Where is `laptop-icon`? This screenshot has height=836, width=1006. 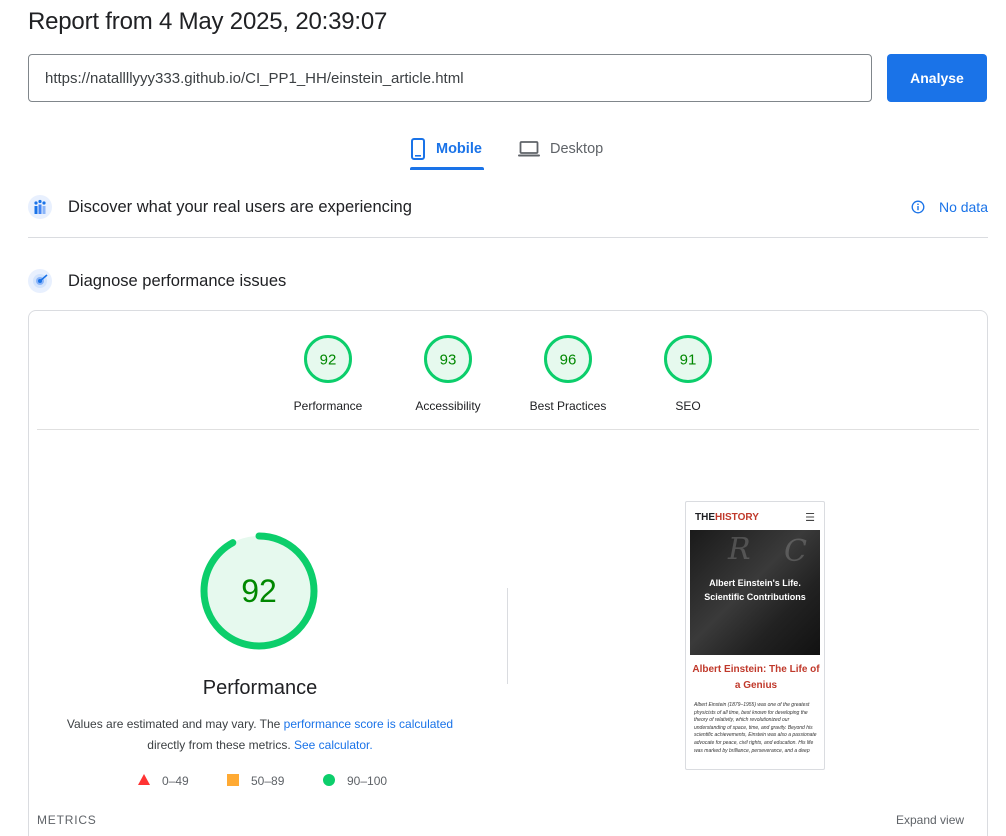
laptop-icon is located at coordinates (529, 149).